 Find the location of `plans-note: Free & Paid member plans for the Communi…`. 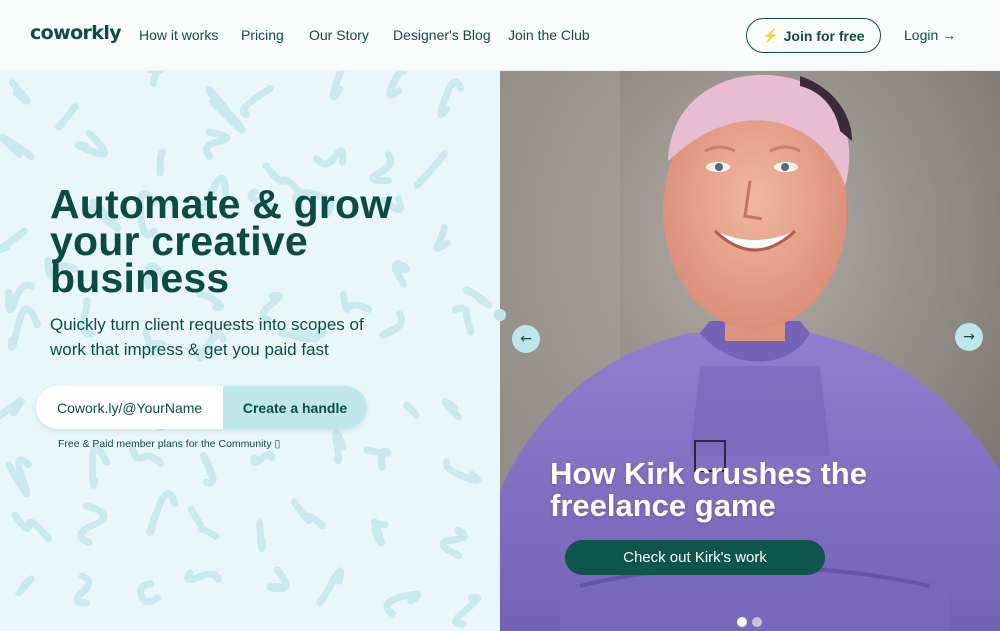

plans-note: Free & Paid member plans for the Communi… is located at coordinates (169, 444).